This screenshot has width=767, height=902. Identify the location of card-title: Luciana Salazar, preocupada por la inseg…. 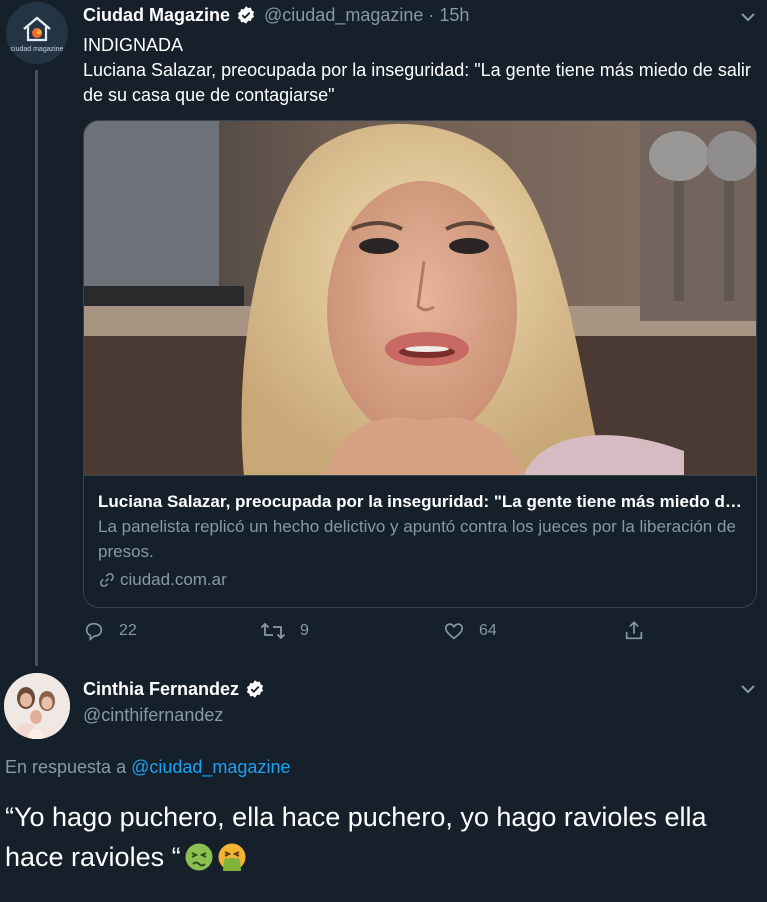
(421, 501).